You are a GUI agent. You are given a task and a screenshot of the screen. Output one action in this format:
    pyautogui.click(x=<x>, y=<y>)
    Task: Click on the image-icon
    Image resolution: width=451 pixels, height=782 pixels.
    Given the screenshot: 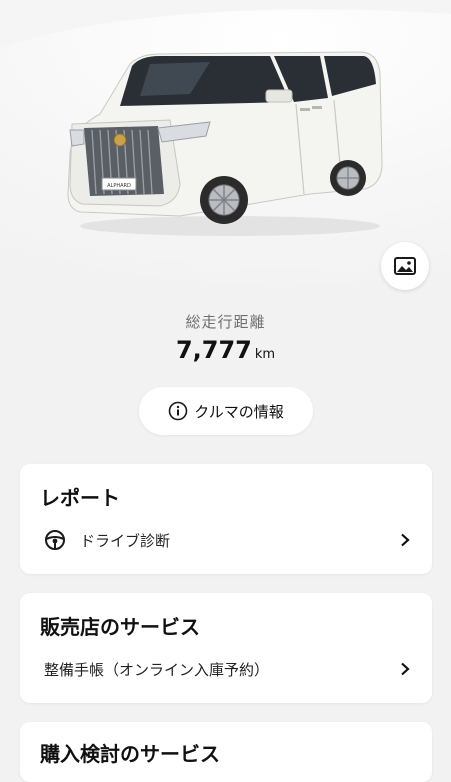 What is the action you would take?
    pyautogui.click(x=405, y=266)
    